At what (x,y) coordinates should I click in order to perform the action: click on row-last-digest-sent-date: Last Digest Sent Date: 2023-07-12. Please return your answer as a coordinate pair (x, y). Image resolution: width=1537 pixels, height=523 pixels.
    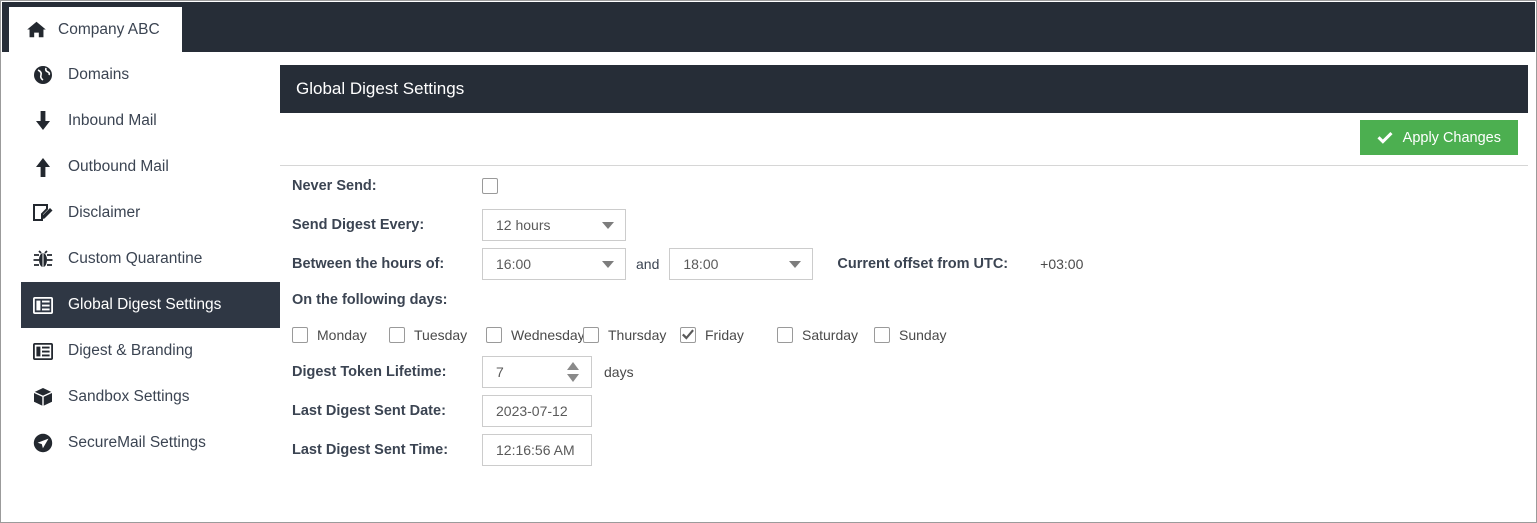
    Looking at the image, I should click on (904, 410).